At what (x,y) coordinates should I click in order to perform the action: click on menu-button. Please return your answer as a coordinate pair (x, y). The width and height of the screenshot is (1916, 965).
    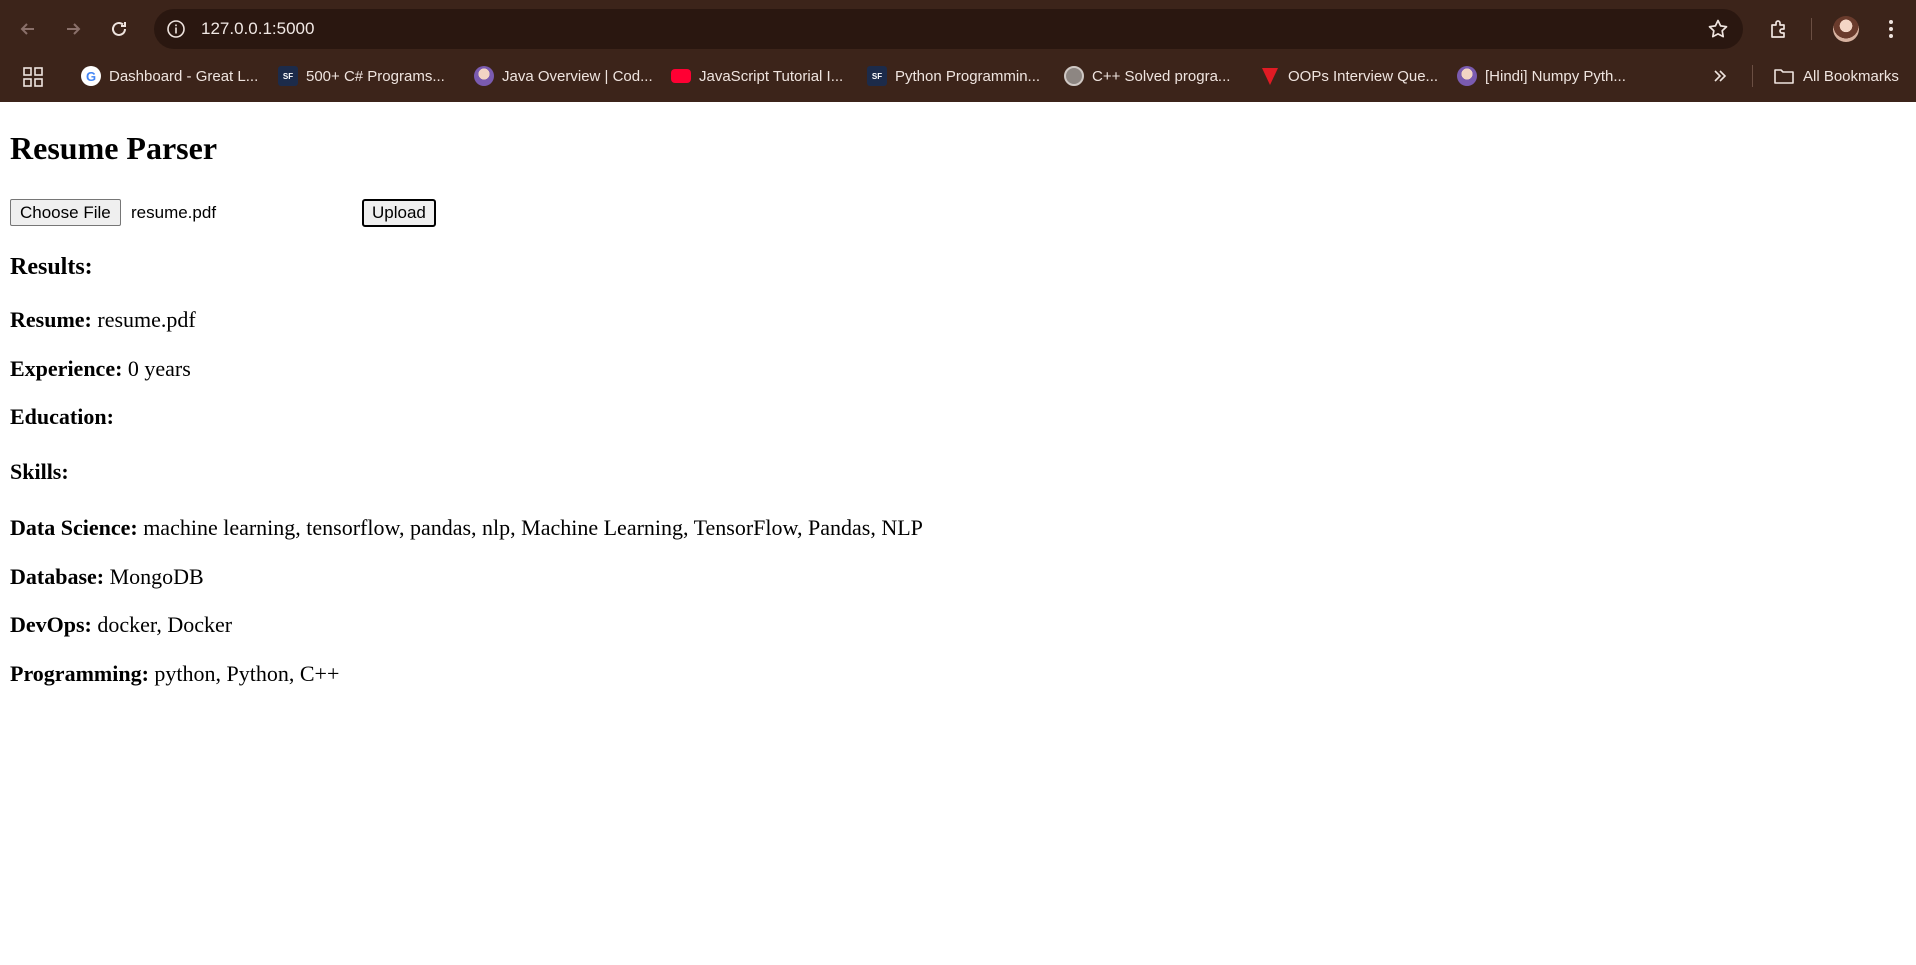
    Looking at the image, I should click on (1891, 29).